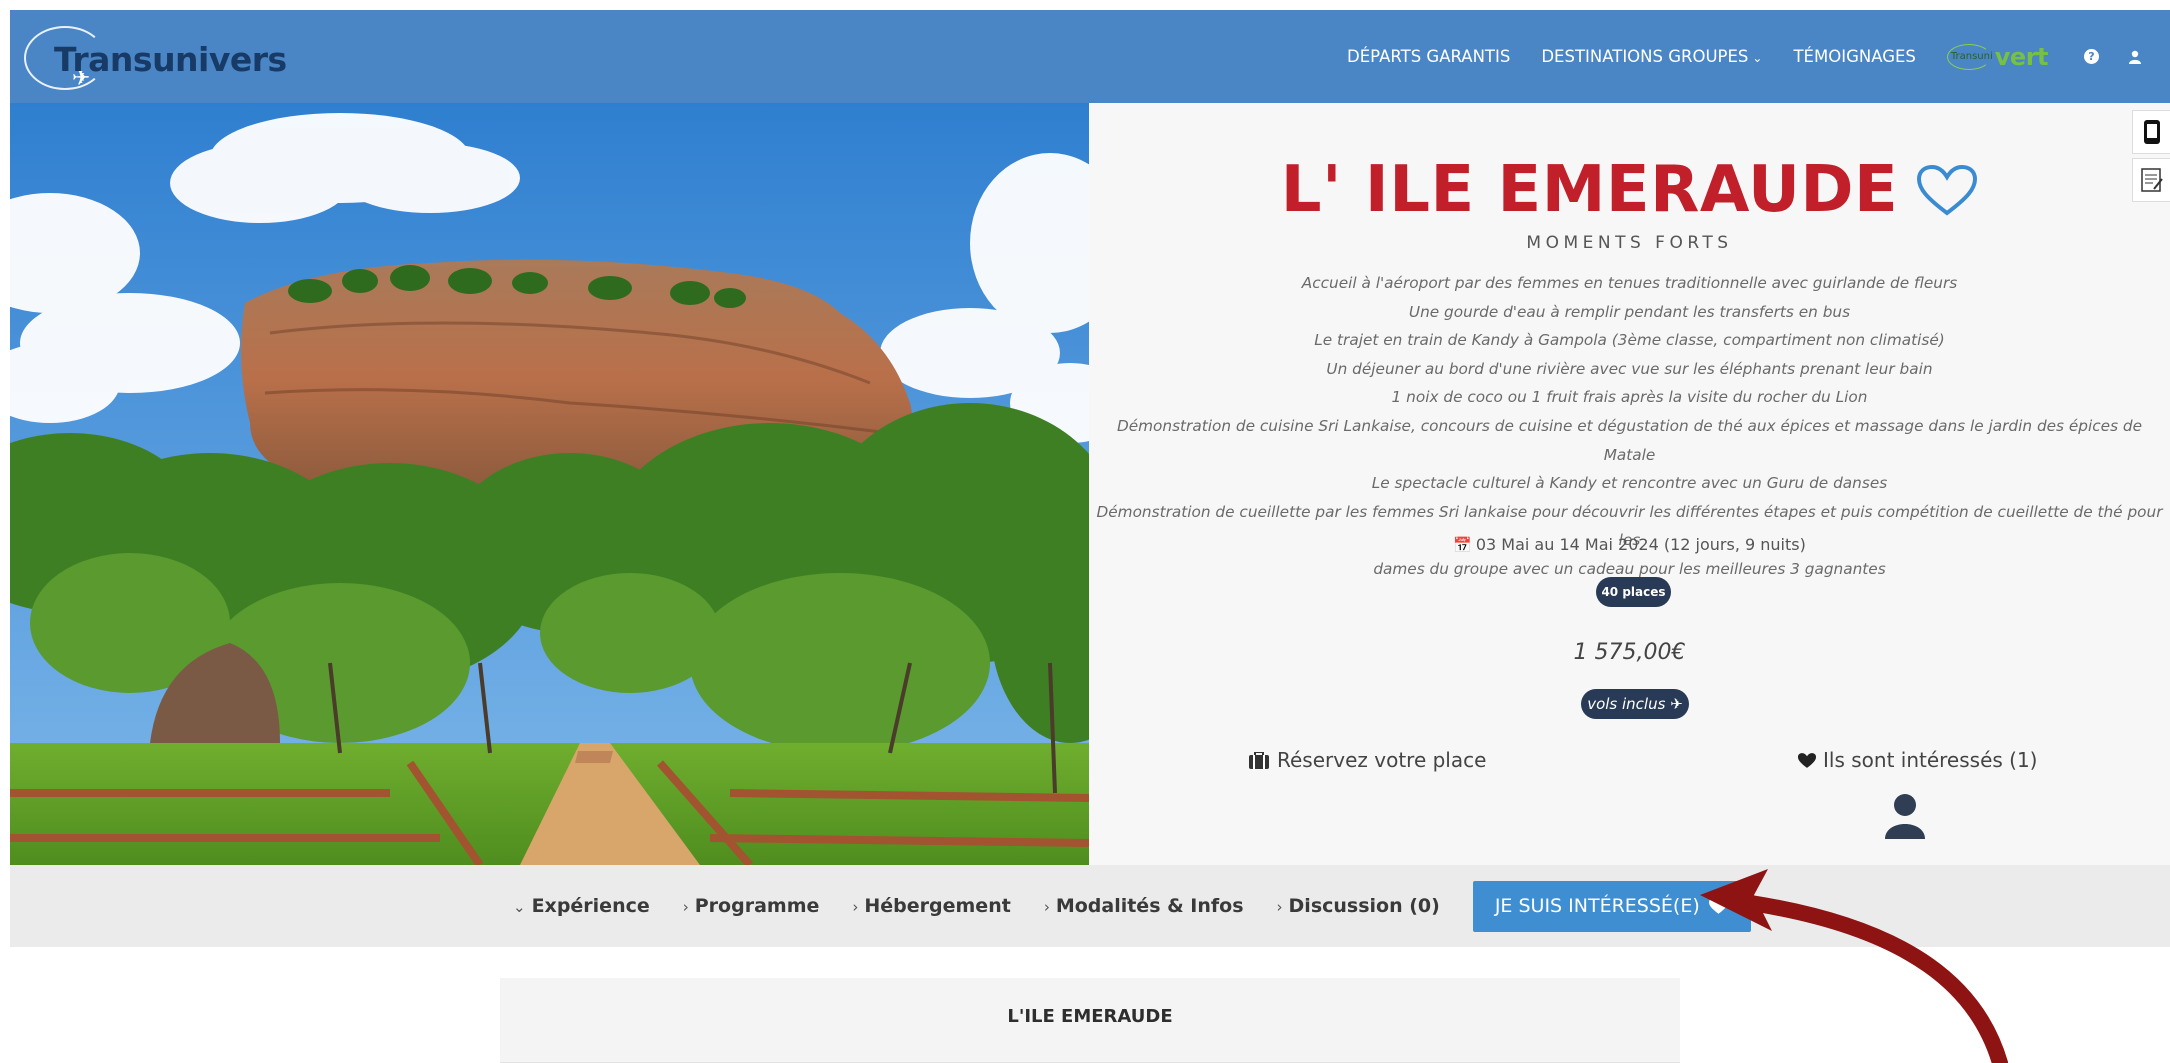 Image resolution: width=2170 pixels, height=1063 pixels. What do you see at coordinates (1930, 760) in the screenshot?
I see `interested-label: Ils sont intéressés (1)` at bounding box center [1930, 760].